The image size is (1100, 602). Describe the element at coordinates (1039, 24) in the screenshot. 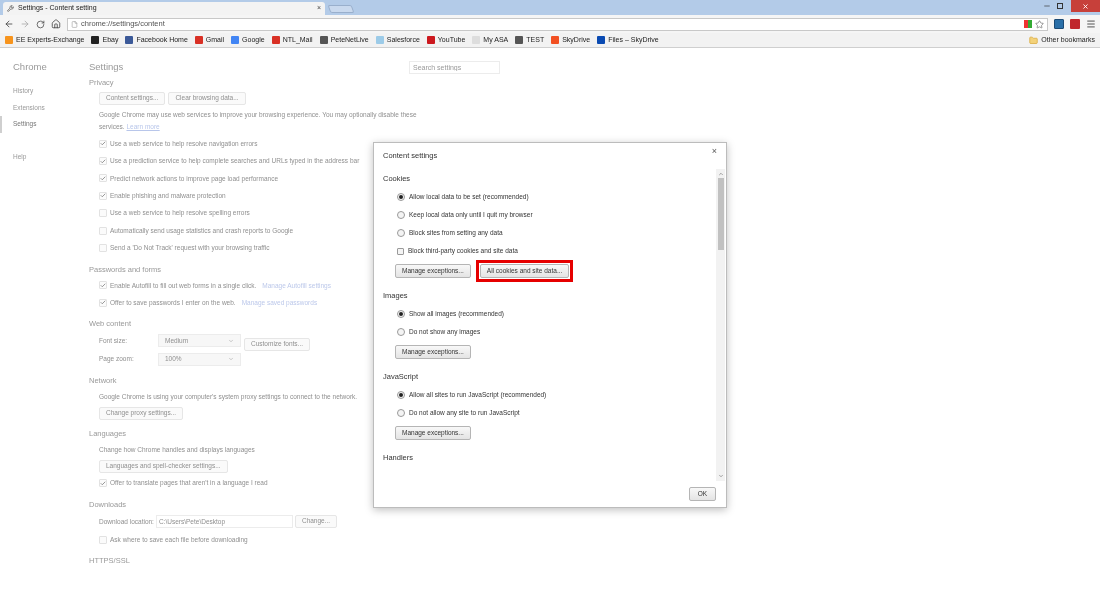

I see `star-icon` at that location.